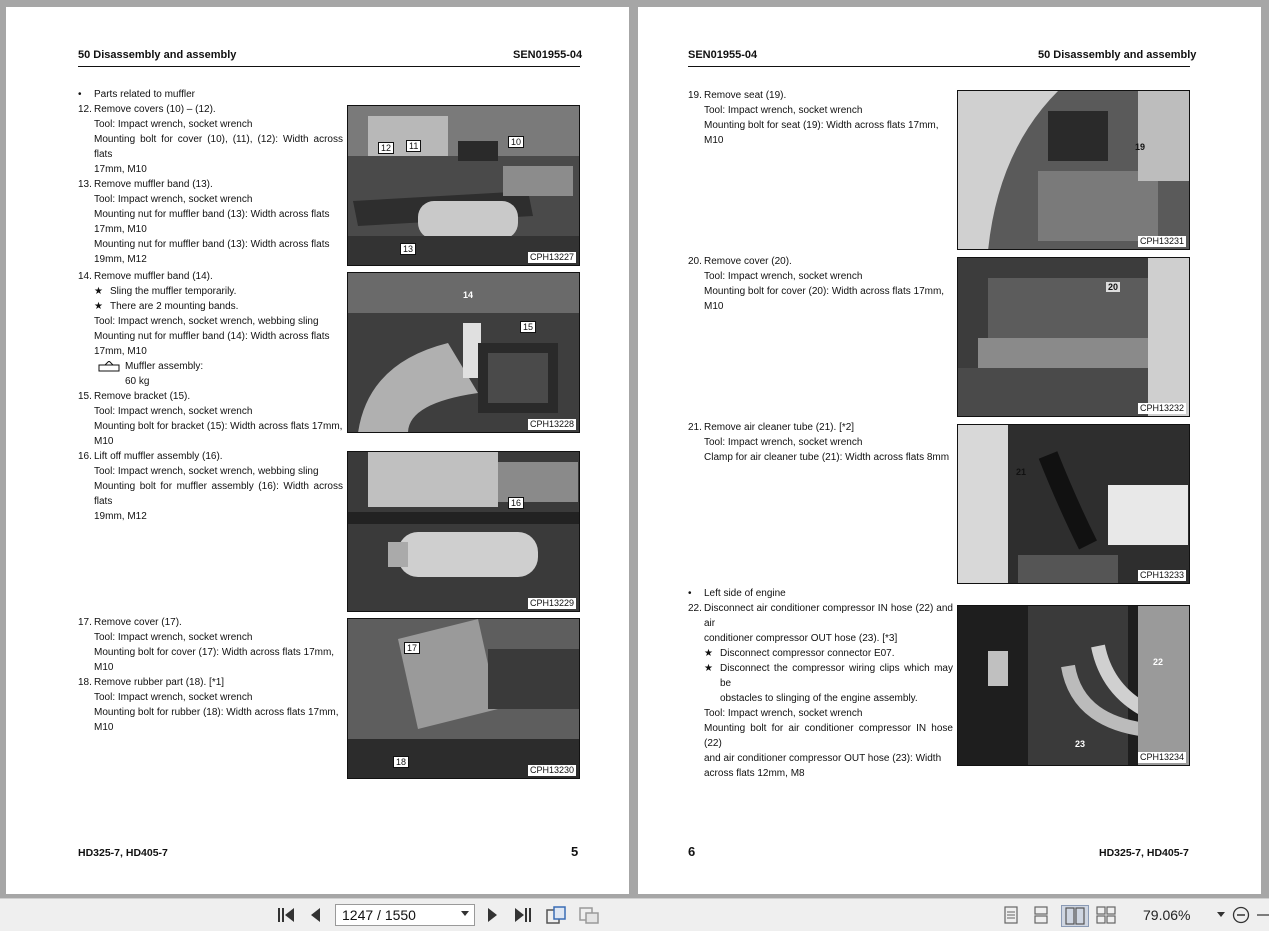 The image size is (1269, 931). I want to click on weight-note: Muffler assembly:, so click(210, 366).